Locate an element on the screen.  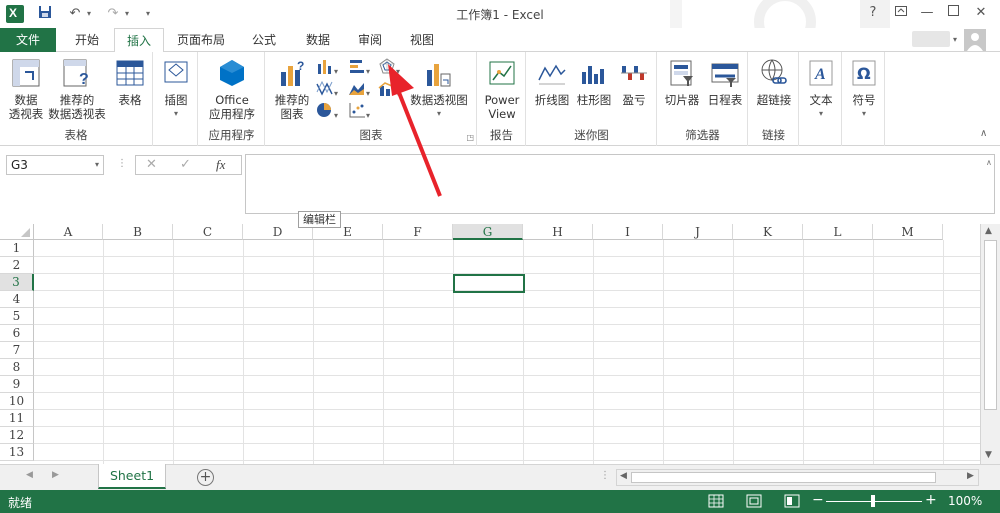
tab-split-grip-icon: ⋮ is located at coordinates (605, 475).